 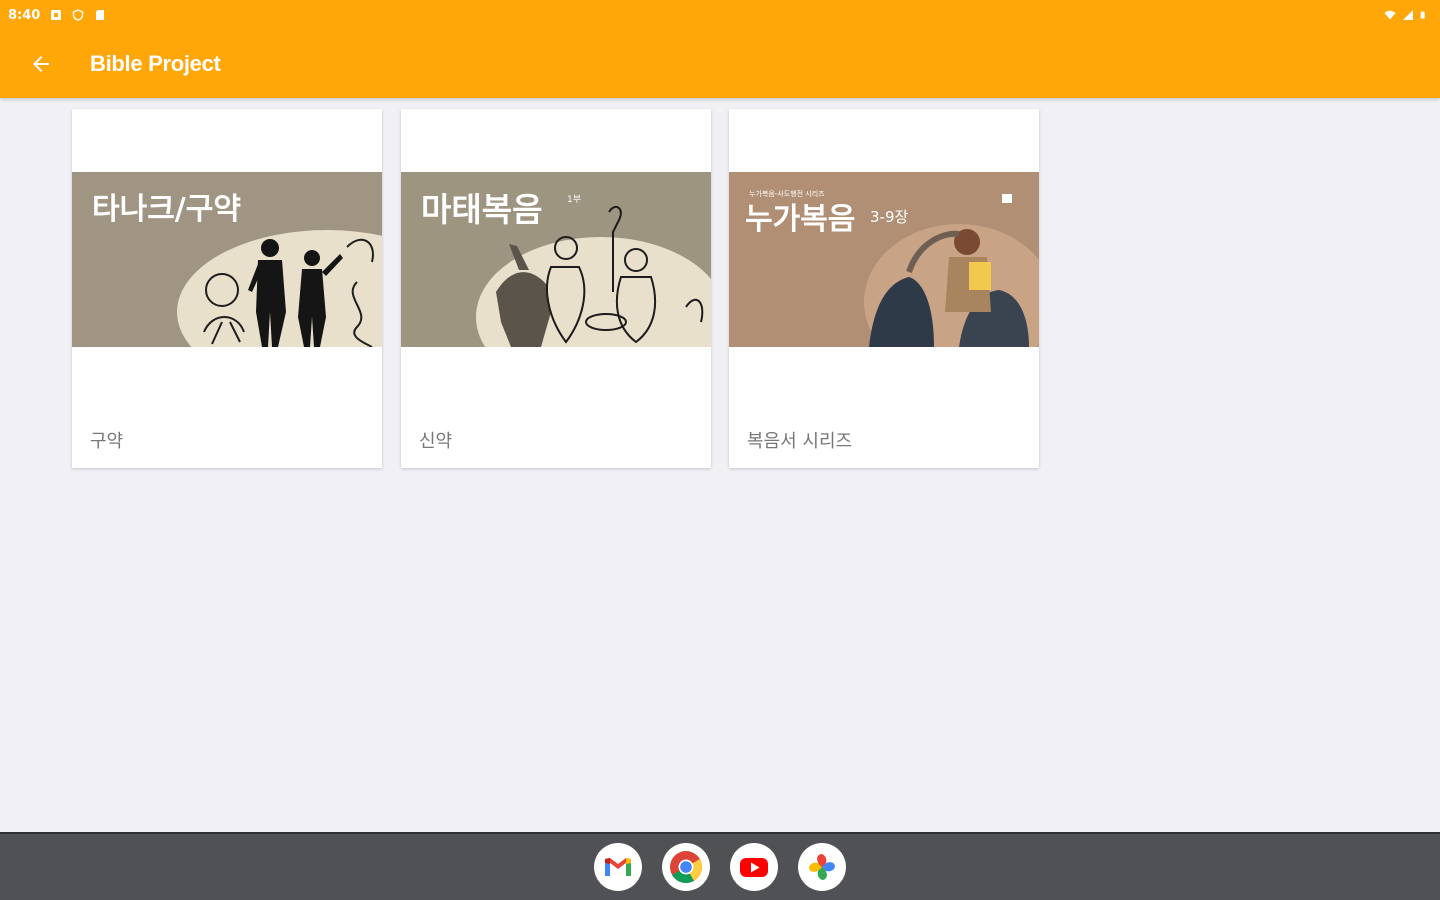 I want to click on card-new-testament: 마태복음 1부 신약, so click(x=556, y=288).